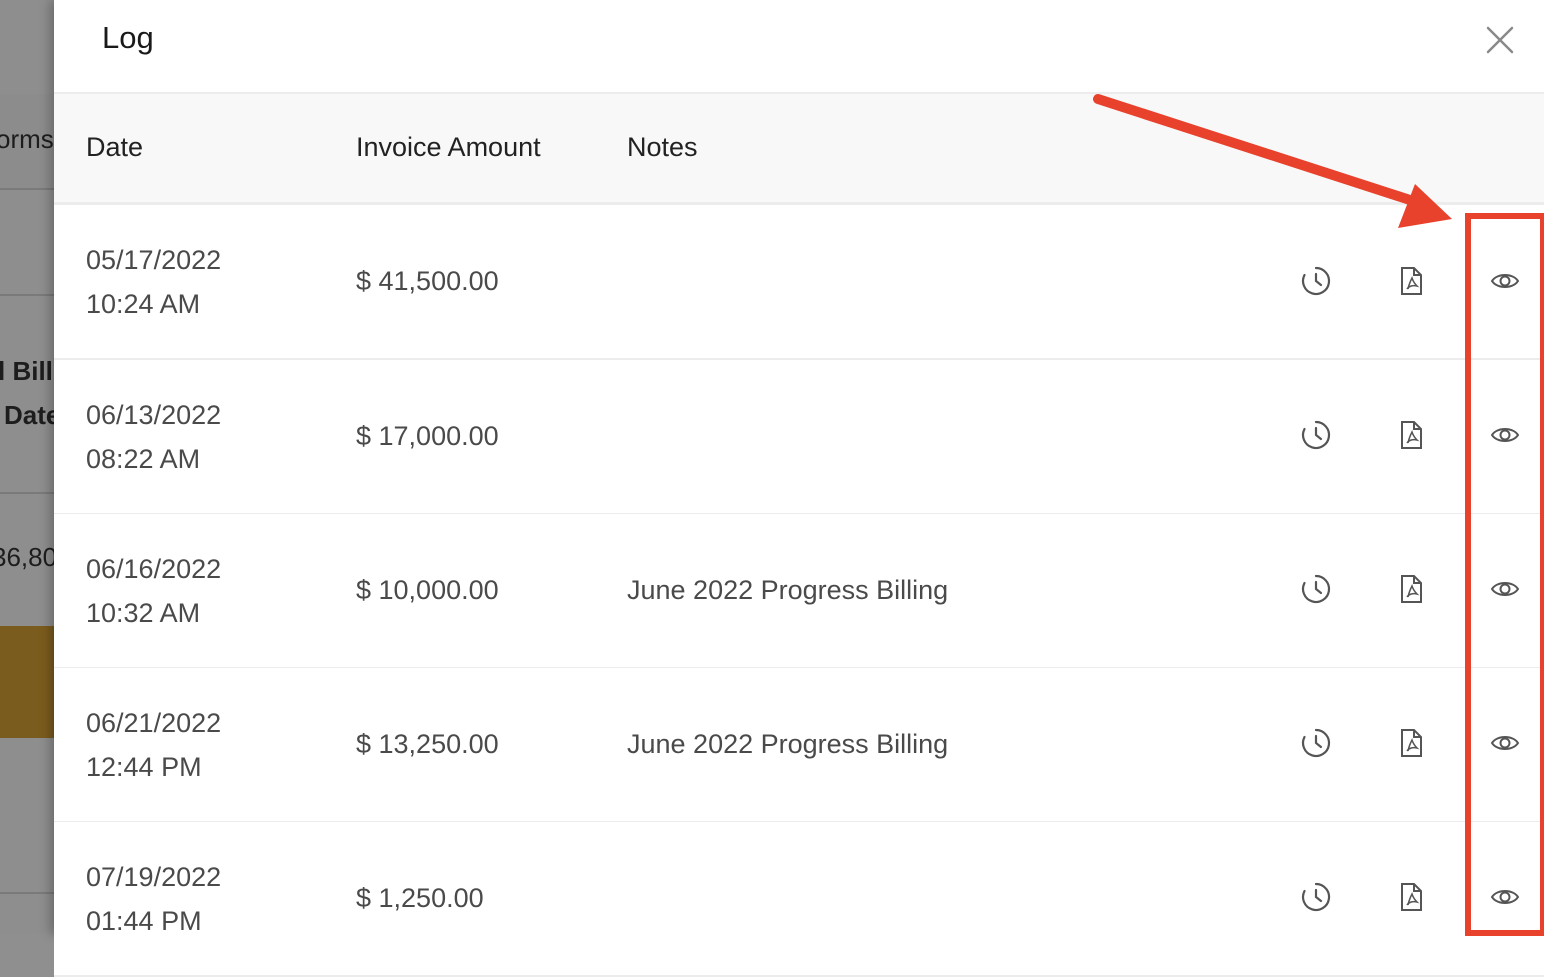 This screenshot has height=977, width=1544. Describe the element at coordinates (153, 591) in the screenshot. I see `row-date: 06/16/2022 10:32 AM` at that location.